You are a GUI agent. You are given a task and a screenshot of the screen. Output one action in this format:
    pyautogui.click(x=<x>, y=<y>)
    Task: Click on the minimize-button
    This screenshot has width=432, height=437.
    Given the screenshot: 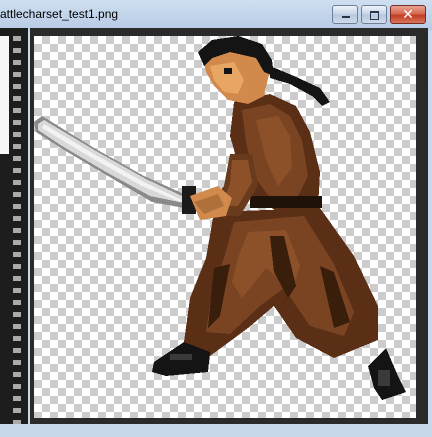 What is the action you would take?
    pyautogui.click(x=345, y=14)
    